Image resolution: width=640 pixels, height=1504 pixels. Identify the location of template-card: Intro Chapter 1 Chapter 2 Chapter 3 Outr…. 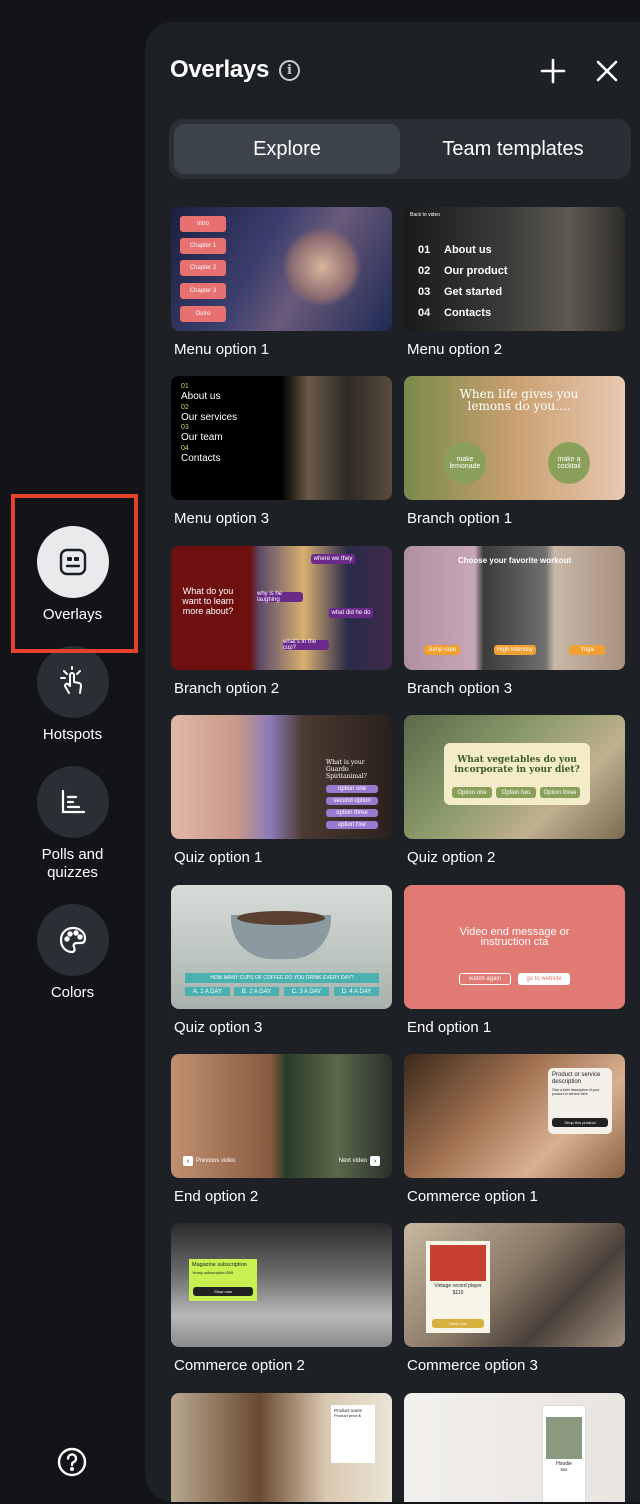
(281, 282).